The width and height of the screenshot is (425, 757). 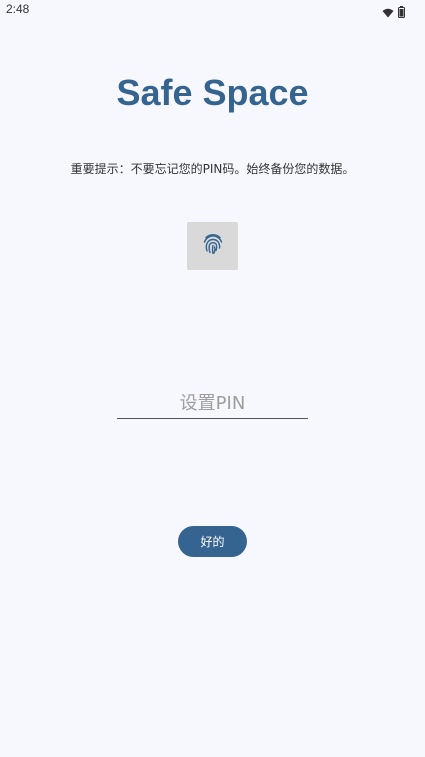 I want to click on status-icons, so click(x=393, y=12).